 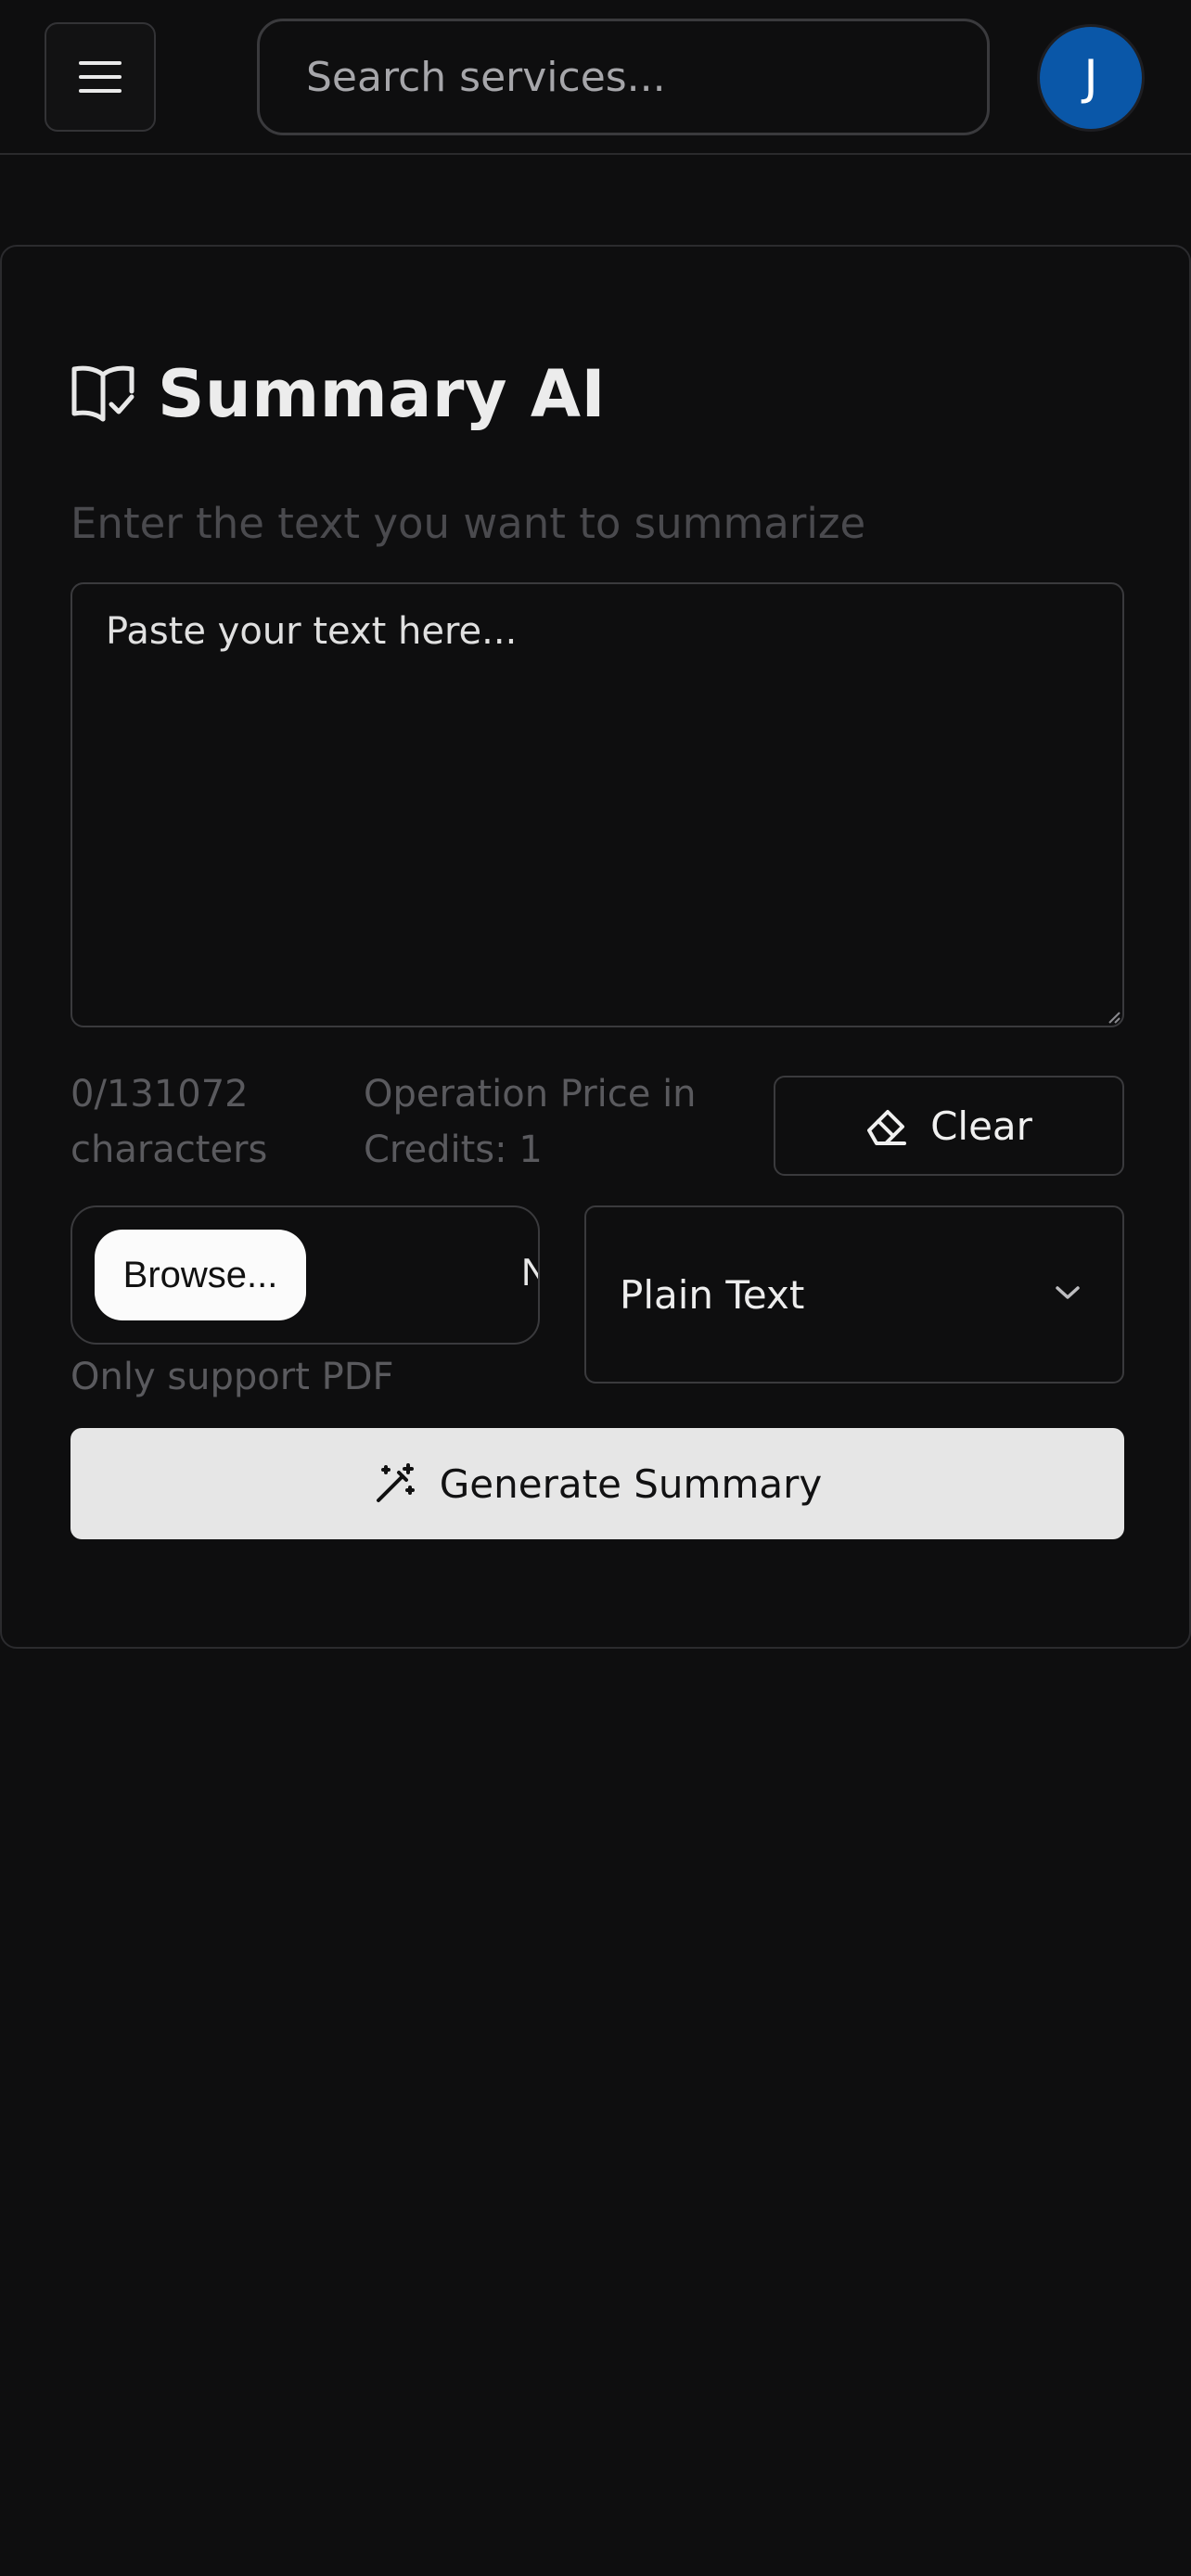 What do you see at coordinates (232, 1377) in the screenshot?
I see `pdf-support-note: Only support PDF` at bounding box center [232, 1377].